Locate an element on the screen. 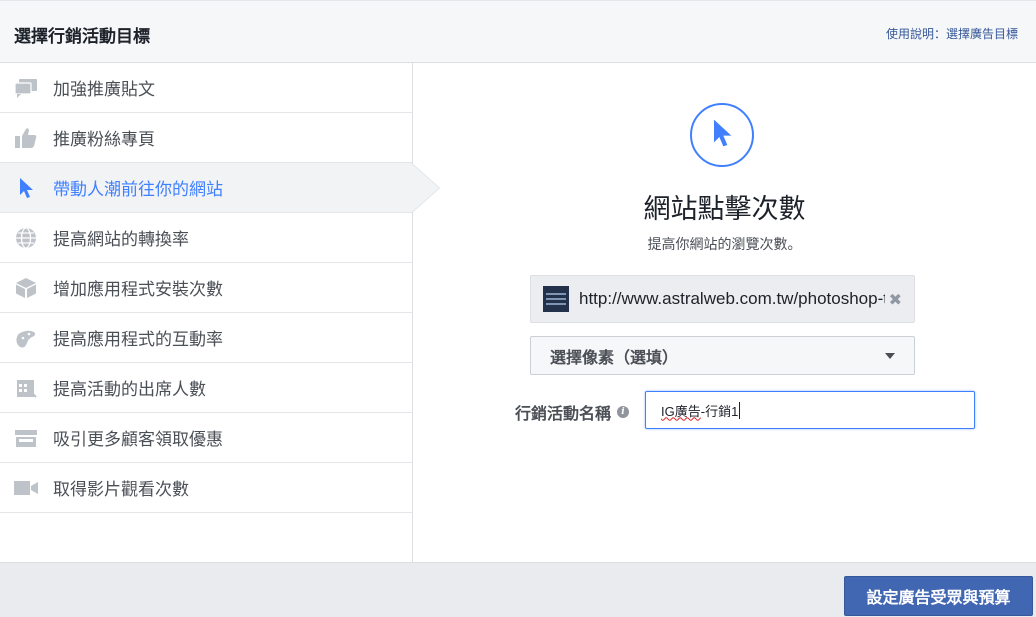  thumbs-up-icon is located at coordinates (26, 138).